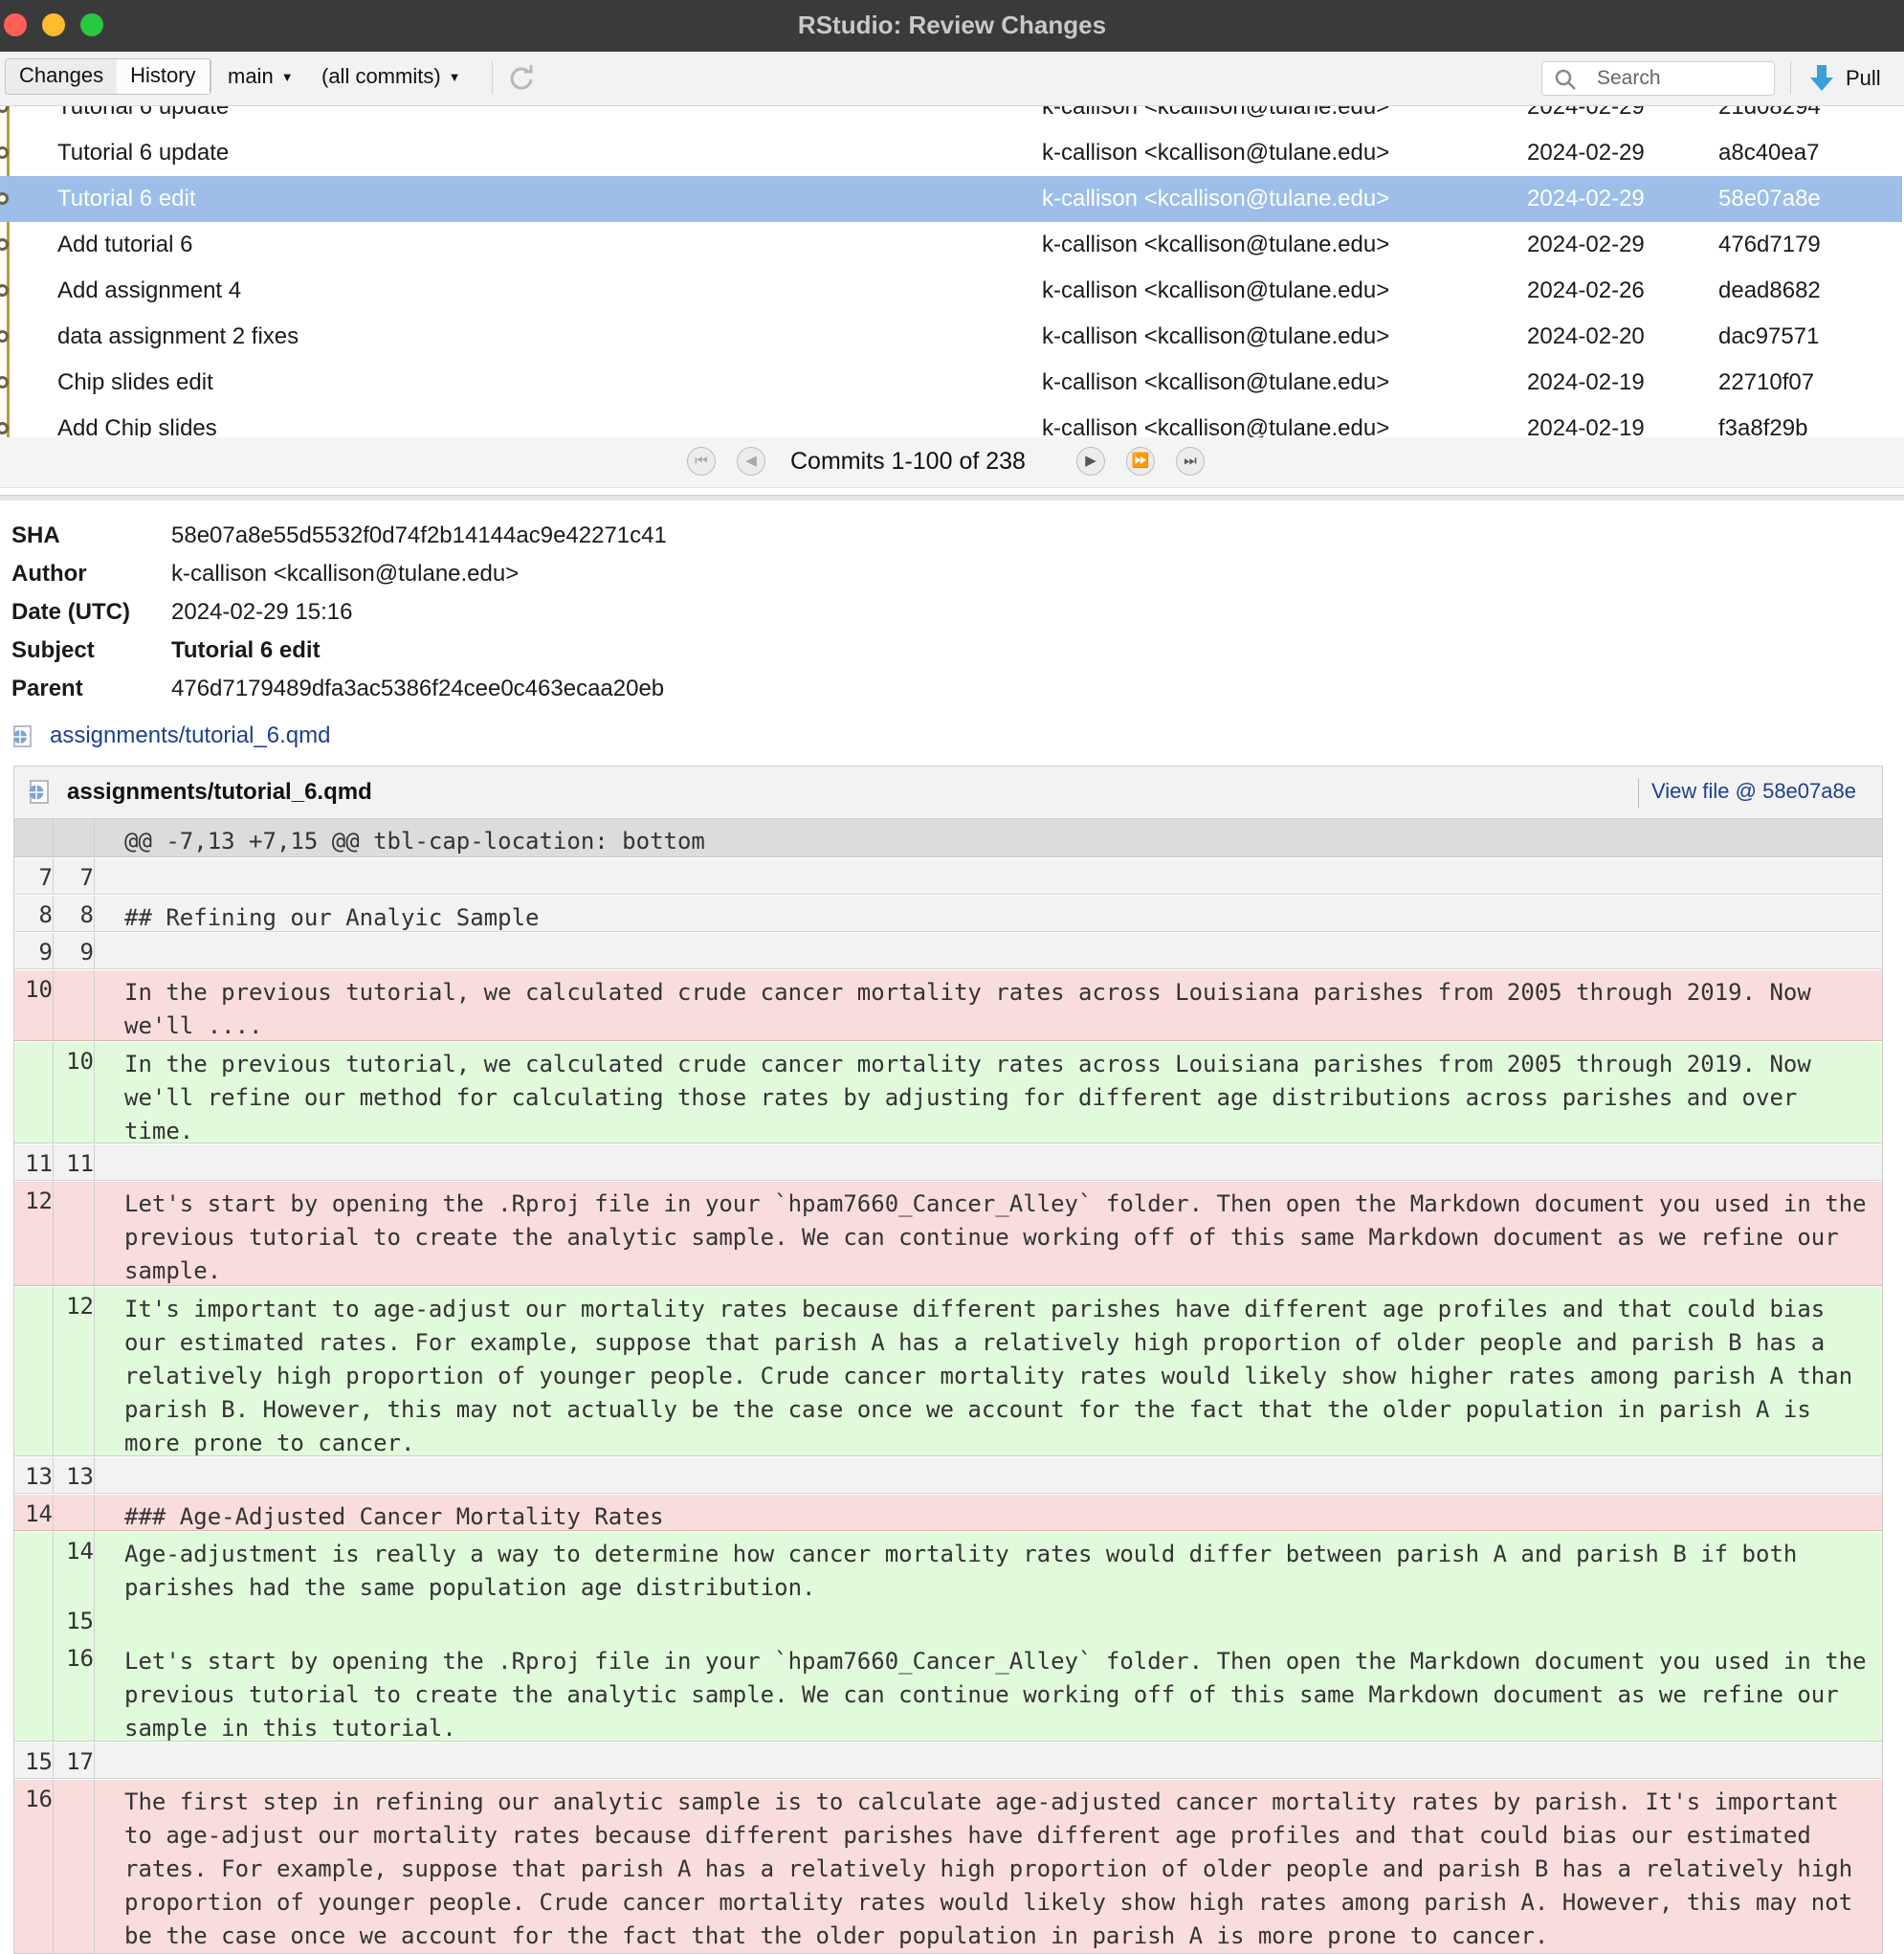  What do you see at coordinates (1191, 461) in the screenshot?
I see `last-page-button: ⏭` at bounding box center [1191, 461].